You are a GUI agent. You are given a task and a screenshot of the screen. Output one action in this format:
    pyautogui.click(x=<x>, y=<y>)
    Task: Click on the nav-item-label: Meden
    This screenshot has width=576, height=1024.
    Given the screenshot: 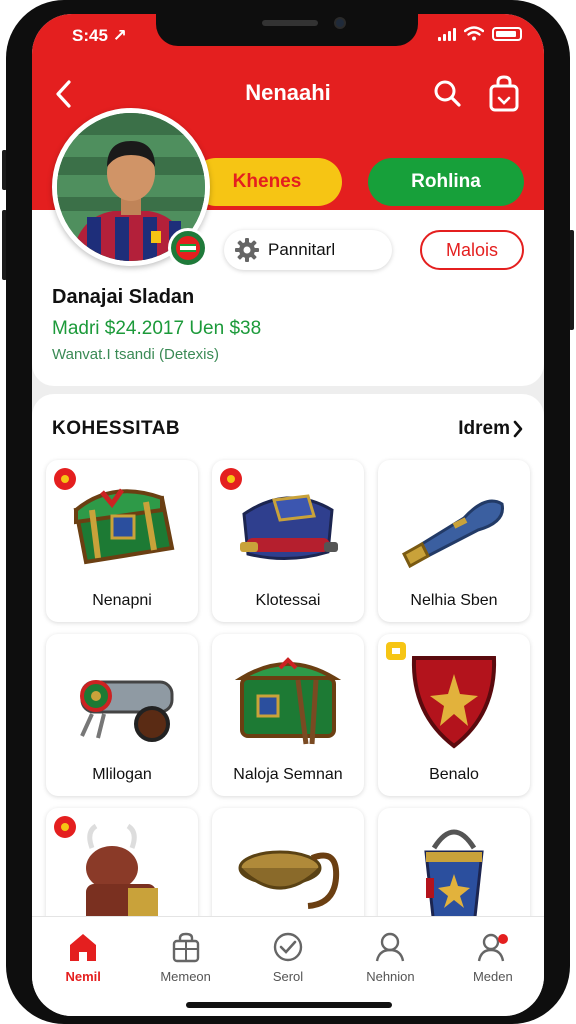 What is the action you would take?
    pyautogui.click(x=492, y=976)
    